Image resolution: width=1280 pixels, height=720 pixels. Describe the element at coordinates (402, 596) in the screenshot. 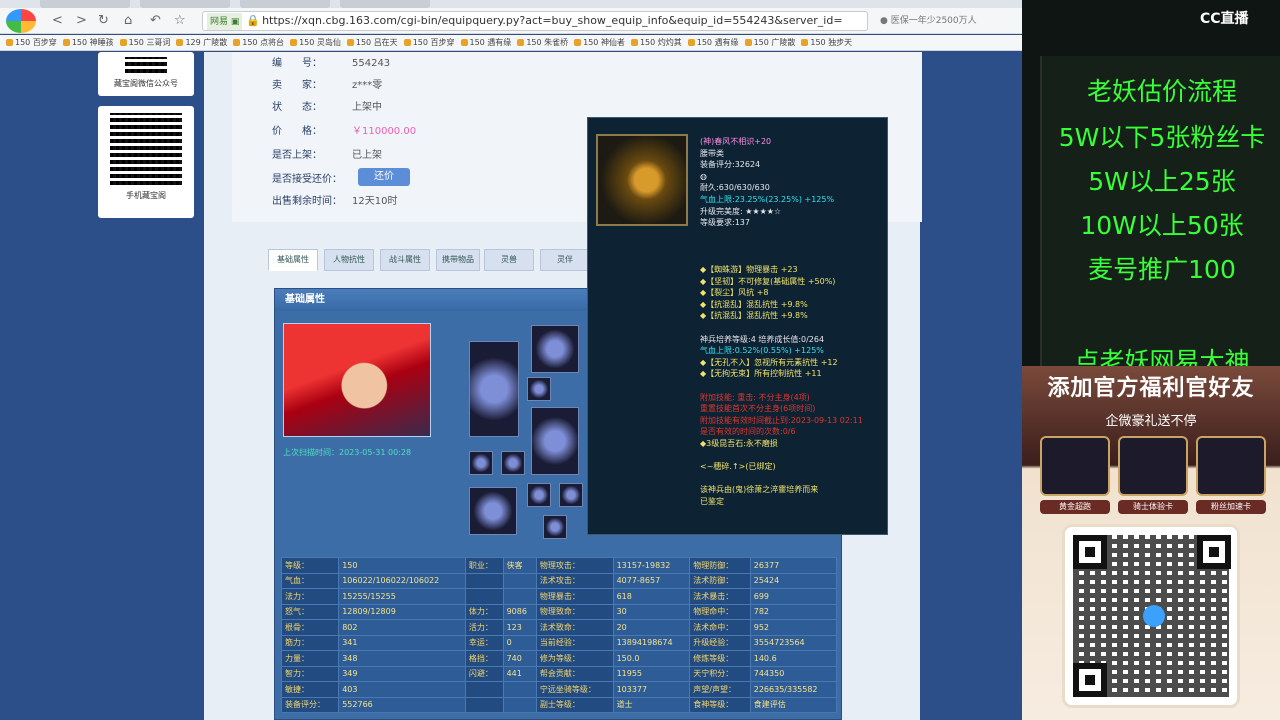

I see `stat-value: 15255/15255` at that location.